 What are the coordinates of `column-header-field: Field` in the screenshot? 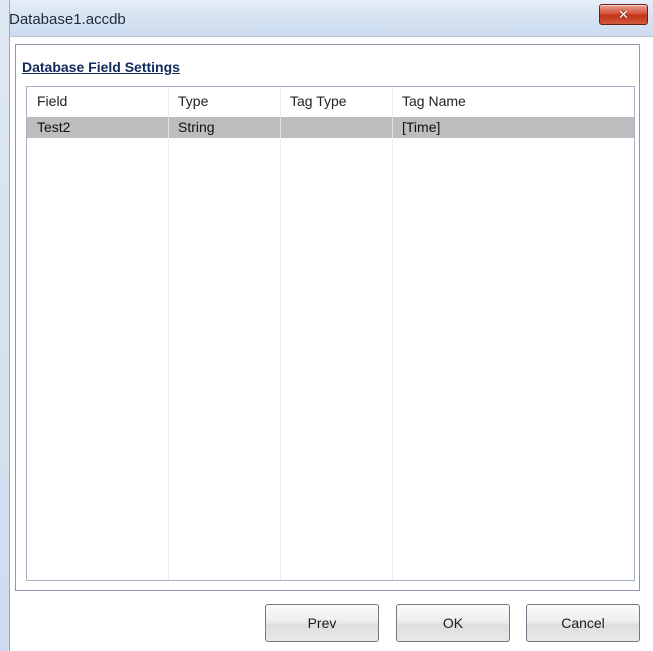 It's located at (97, 101).